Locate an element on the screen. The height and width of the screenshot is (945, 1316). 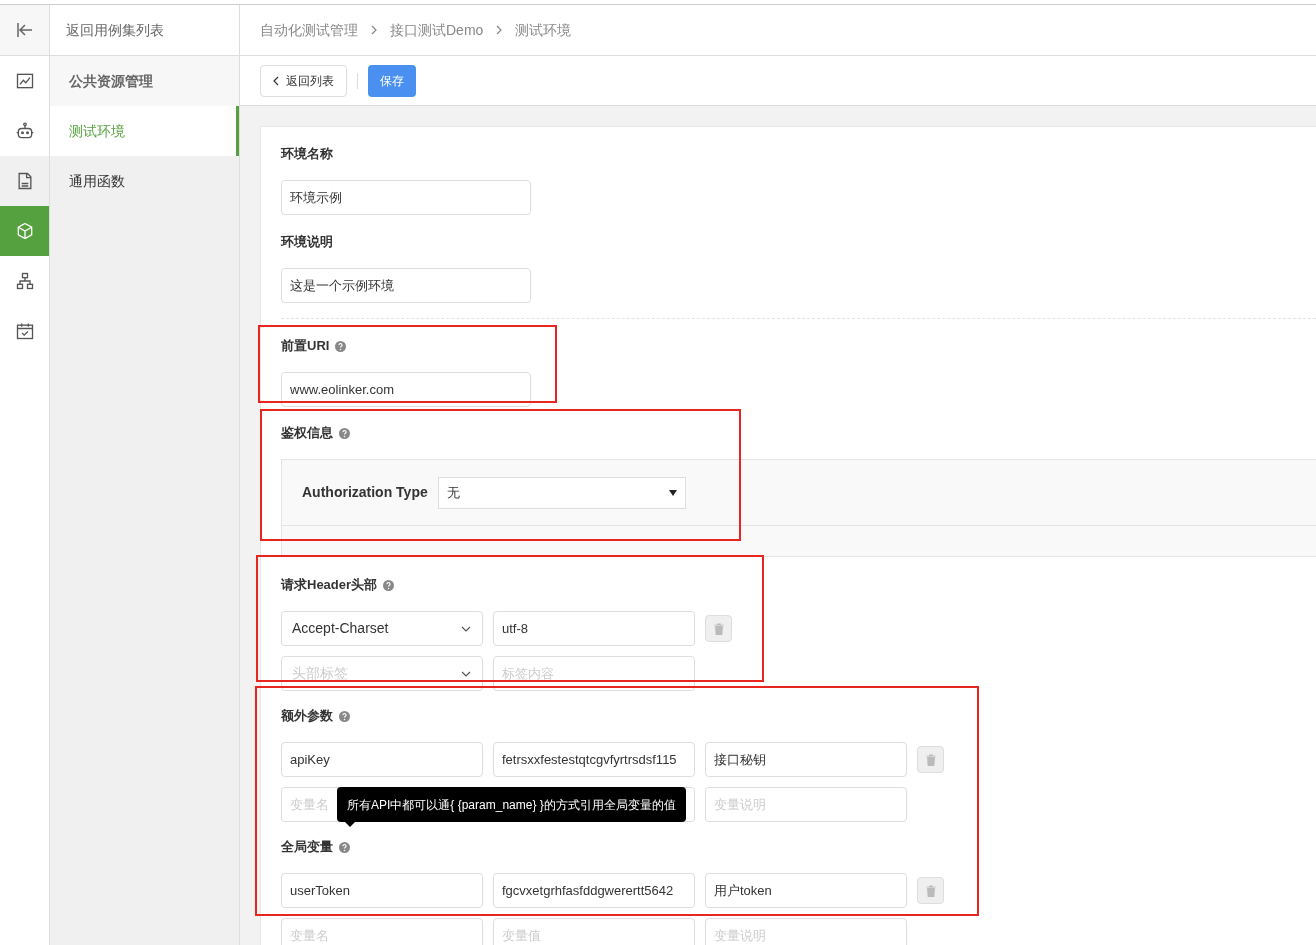
menu-group-header: 公共资源管理 is located at coordinates (144, 81).